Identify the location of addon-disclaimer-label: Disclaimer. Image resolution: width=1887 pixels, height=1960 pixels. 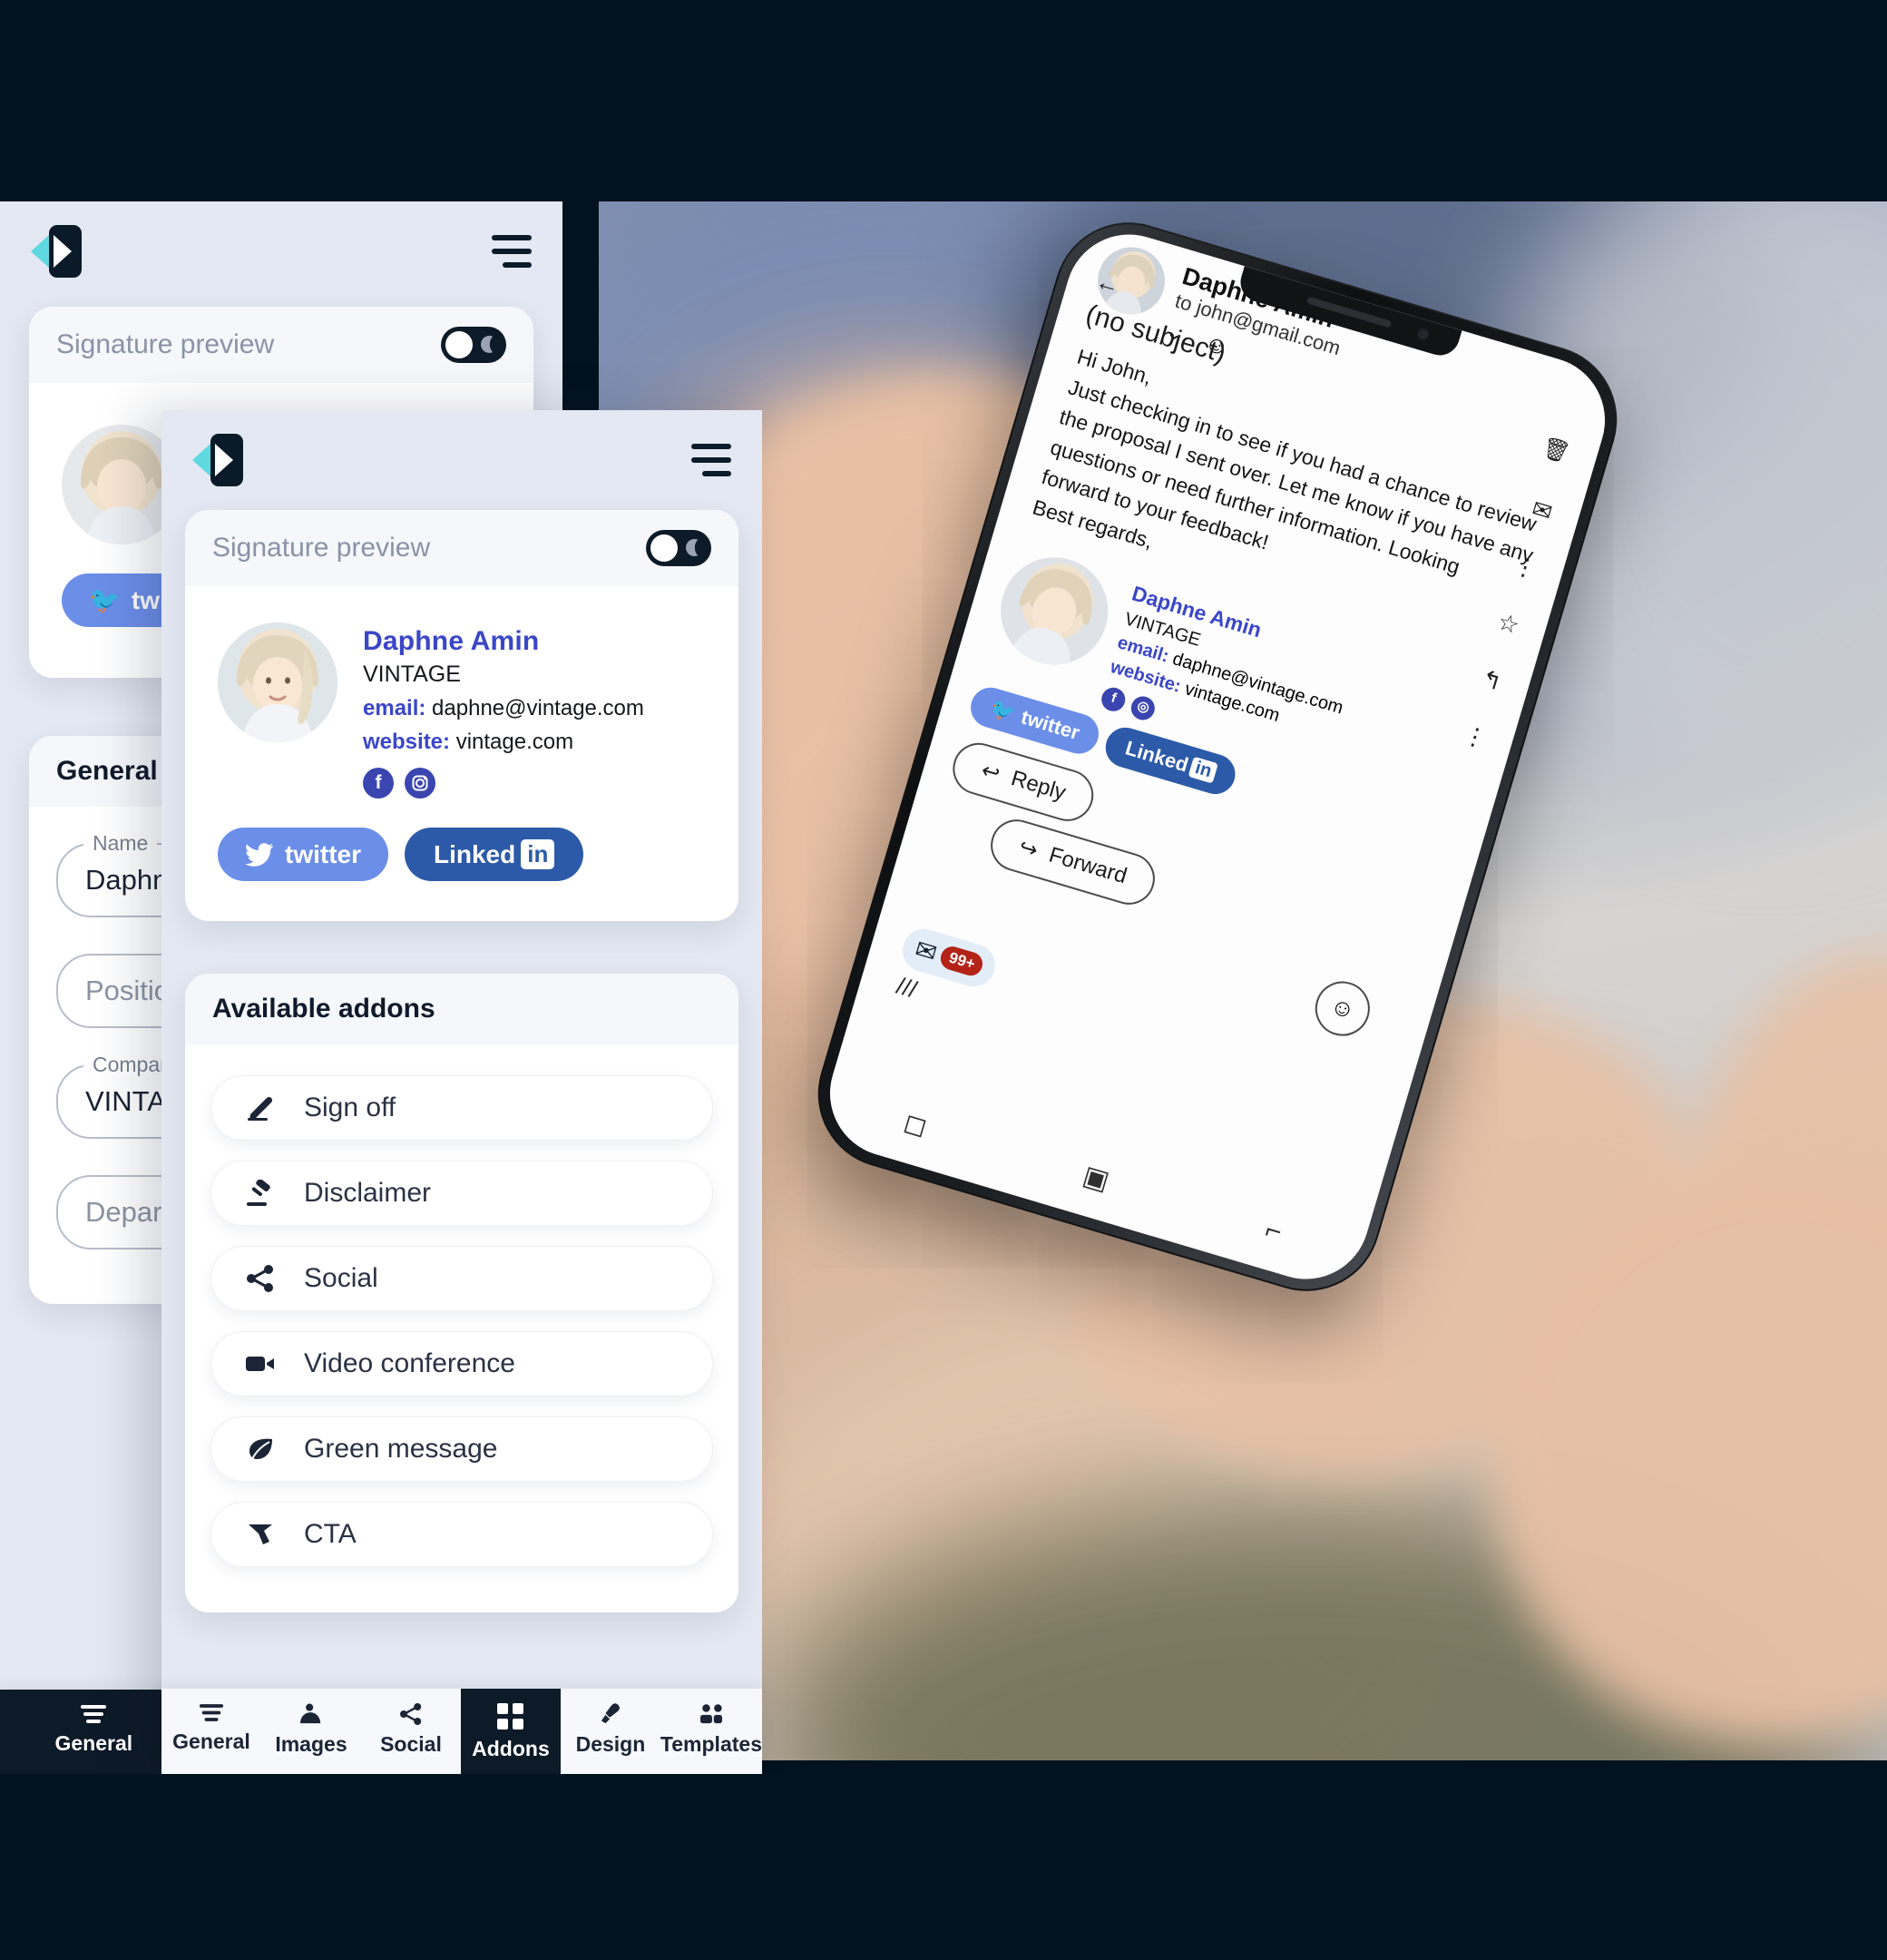
(368, 1193).